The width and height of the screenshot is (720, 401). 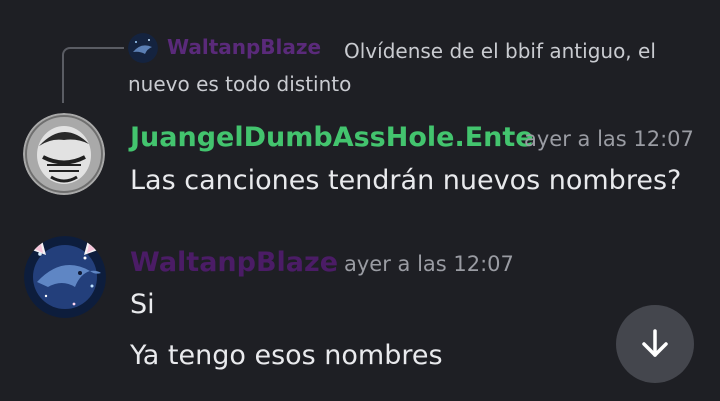 I want to click on message-author-name: JuangelDumbAssHole.Ente, so click(x=332, y=138).